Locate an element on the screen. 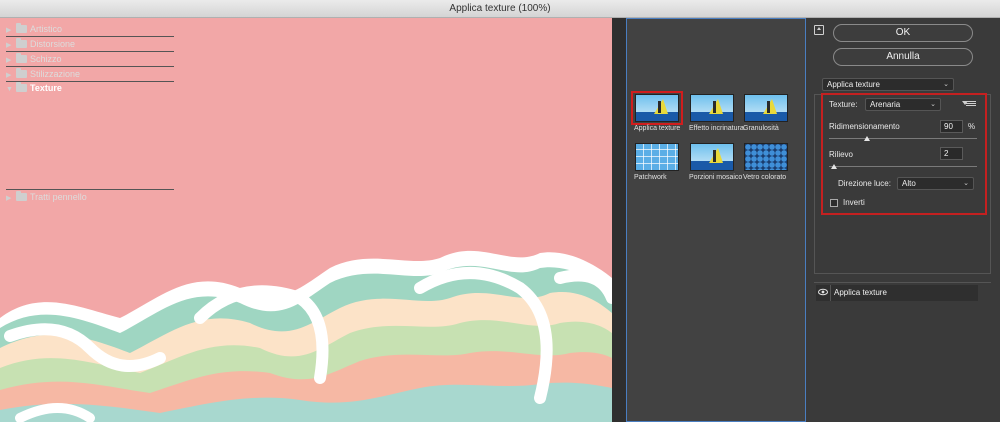  filter-thumb-effetto-incrinatura: Effetto incrinatura is located at coordinates (716, 113).